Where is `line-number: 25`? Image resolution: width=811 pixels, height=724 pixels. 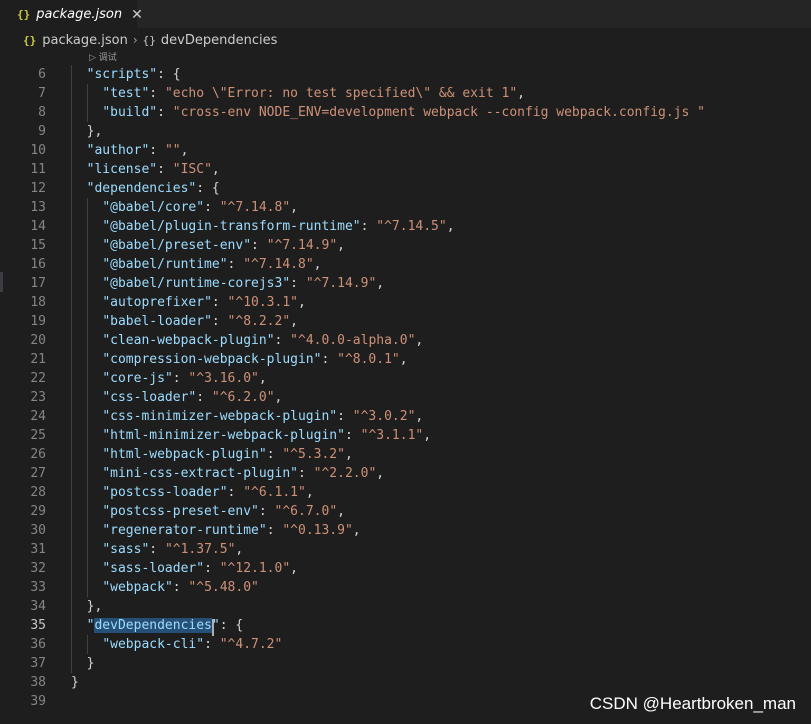 line-number: 25 is located at coordinates (38, 435).